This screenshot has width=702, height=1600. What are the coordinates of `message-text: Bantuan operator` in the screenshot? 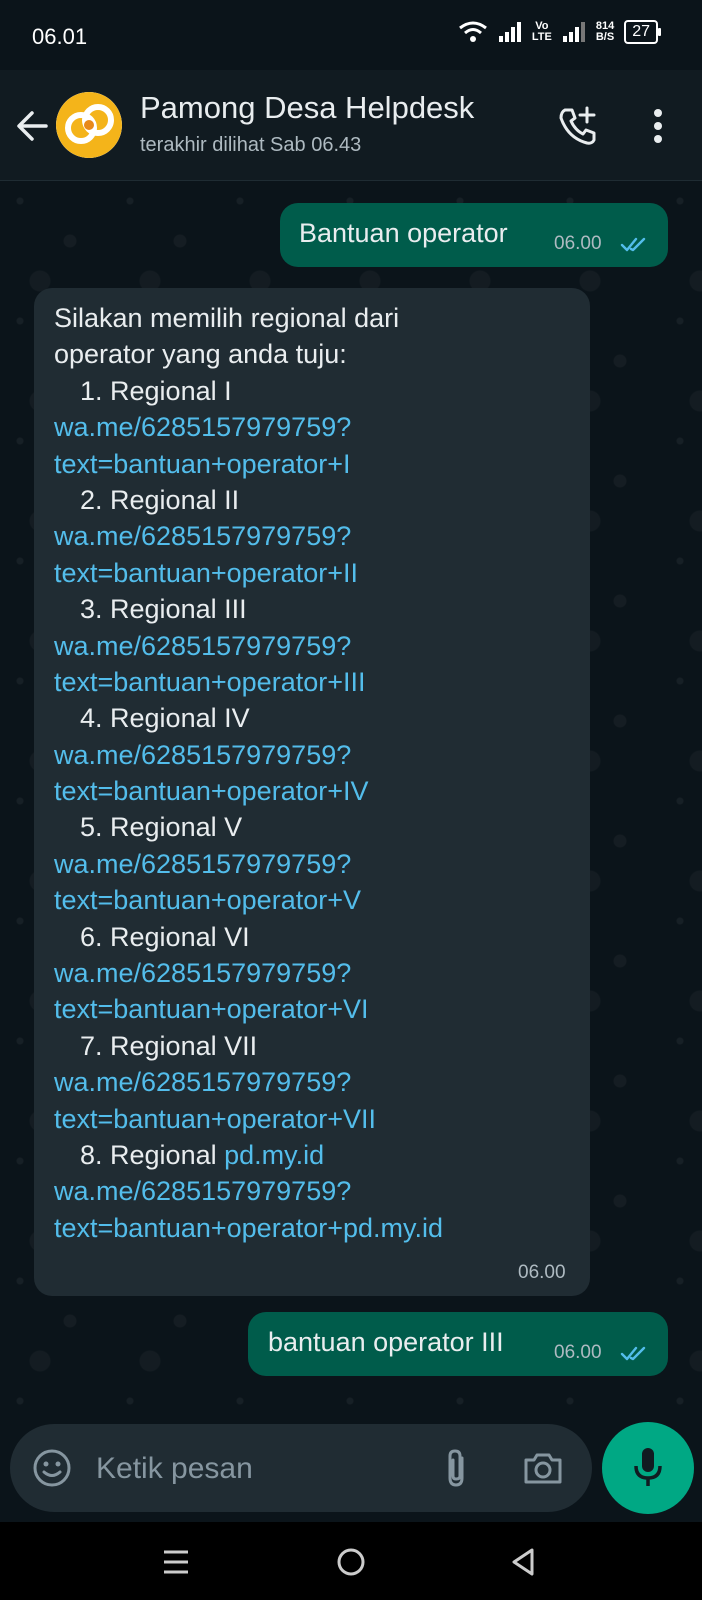 It's located at (403, 233).